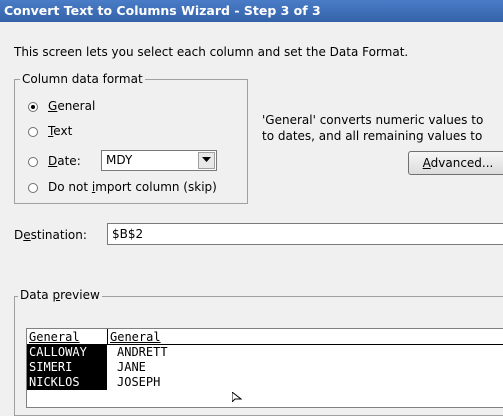 This screenshot has width=503, height=416. Describe the element at coordinates (305, 234) in the screenshot. I see `destination-input: $B$2` at that location.